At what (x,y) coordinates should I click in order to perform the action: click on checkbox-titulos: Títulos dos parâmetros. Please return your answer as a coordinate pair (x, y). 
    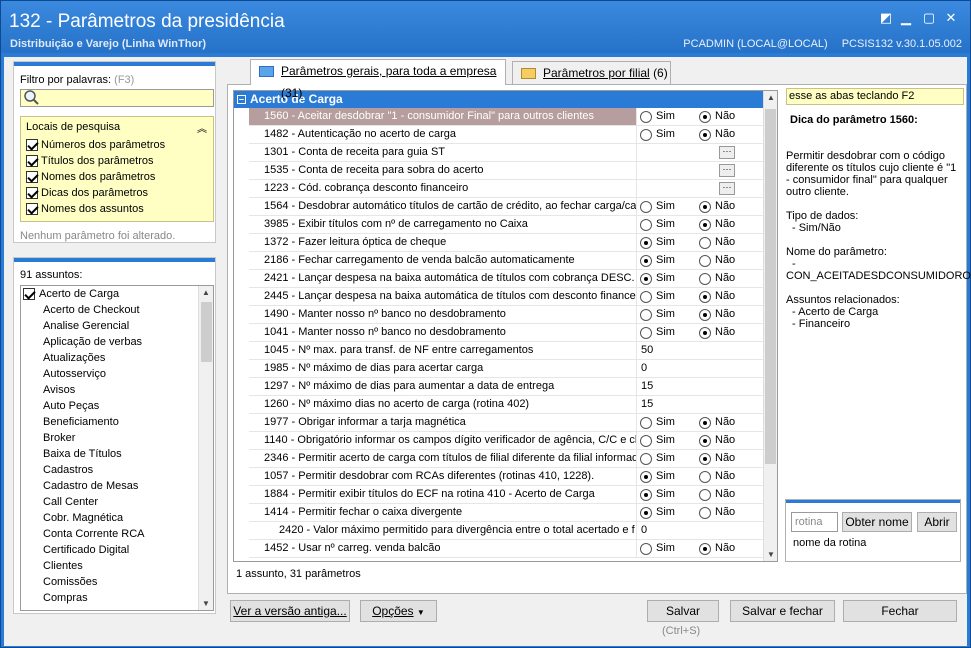
    Looking at the image, I should click on (90, 161).